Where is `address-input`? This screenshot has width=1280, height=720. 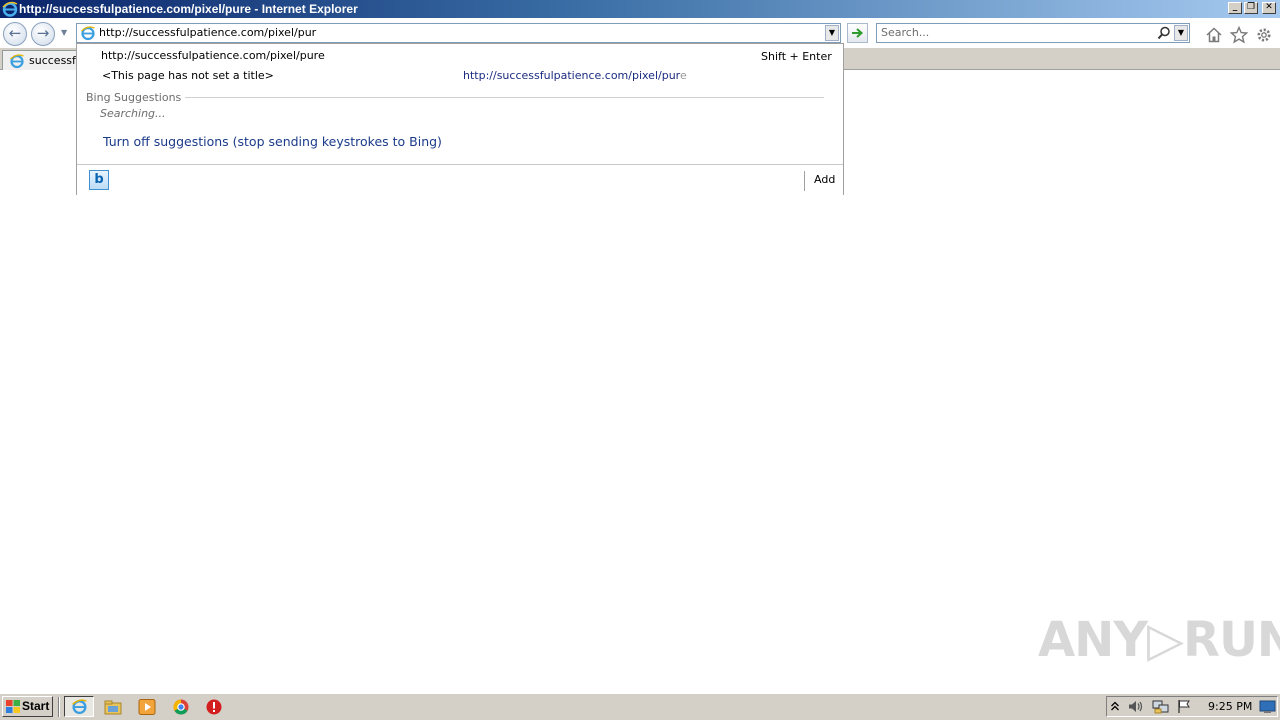 address-input is located at coordinates (459, 33).